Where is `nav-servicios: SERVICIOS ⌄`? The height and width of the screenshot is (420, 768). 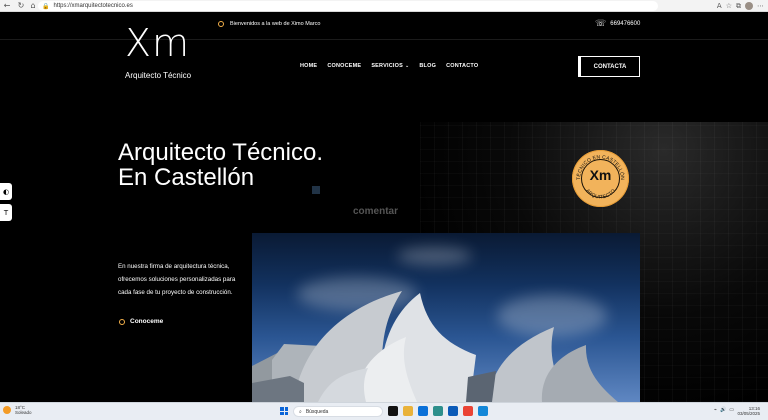 nav-servicios: SERVICIOS ⌄ is located at coordinates (390, 66).